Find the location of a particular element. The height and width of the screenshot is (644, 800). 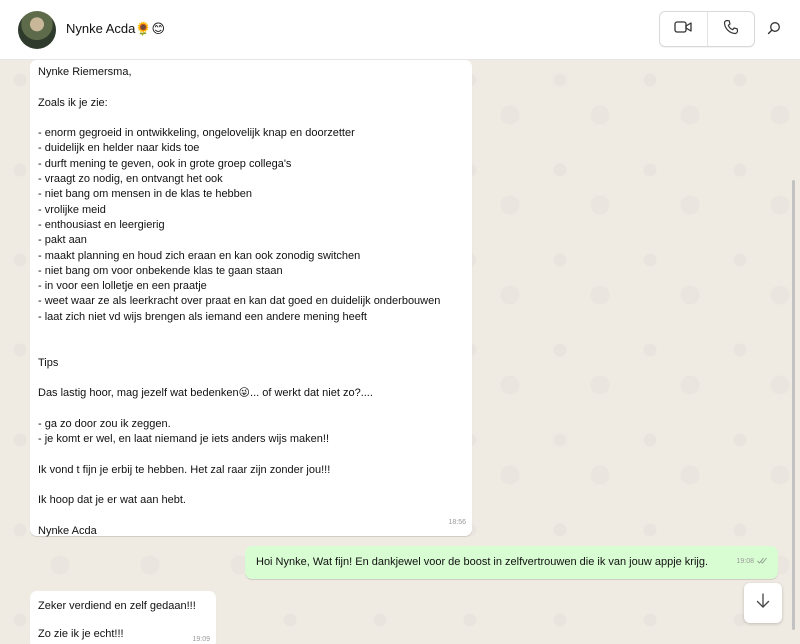

search-icon is located at coordinates (774, 30).